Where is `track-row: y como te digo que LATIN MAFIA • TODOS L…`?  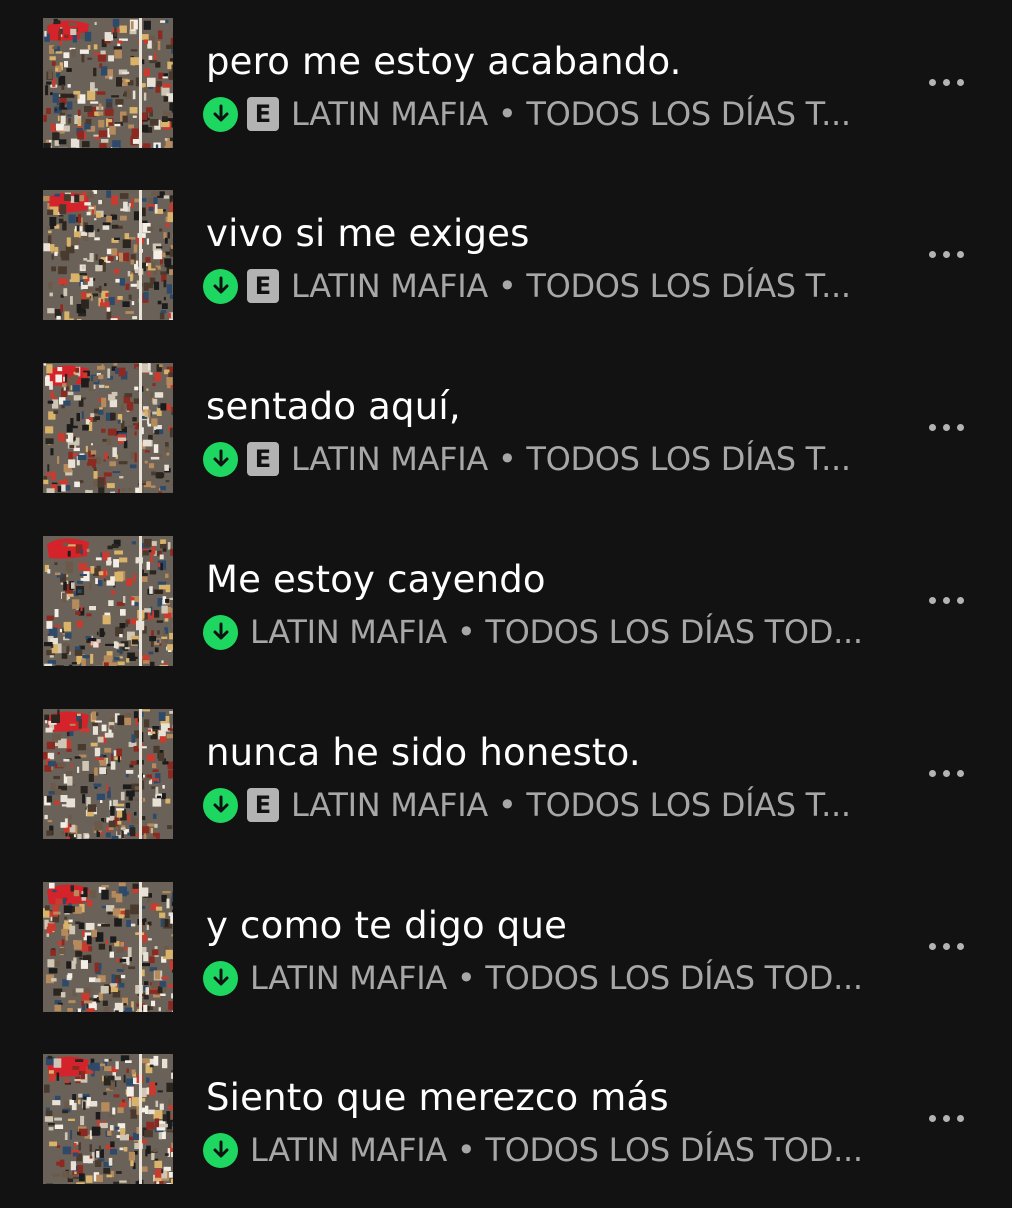 track-row: y como te digo que LATIN MAFIA • TODOS L… is located at coordinates (506, 950).